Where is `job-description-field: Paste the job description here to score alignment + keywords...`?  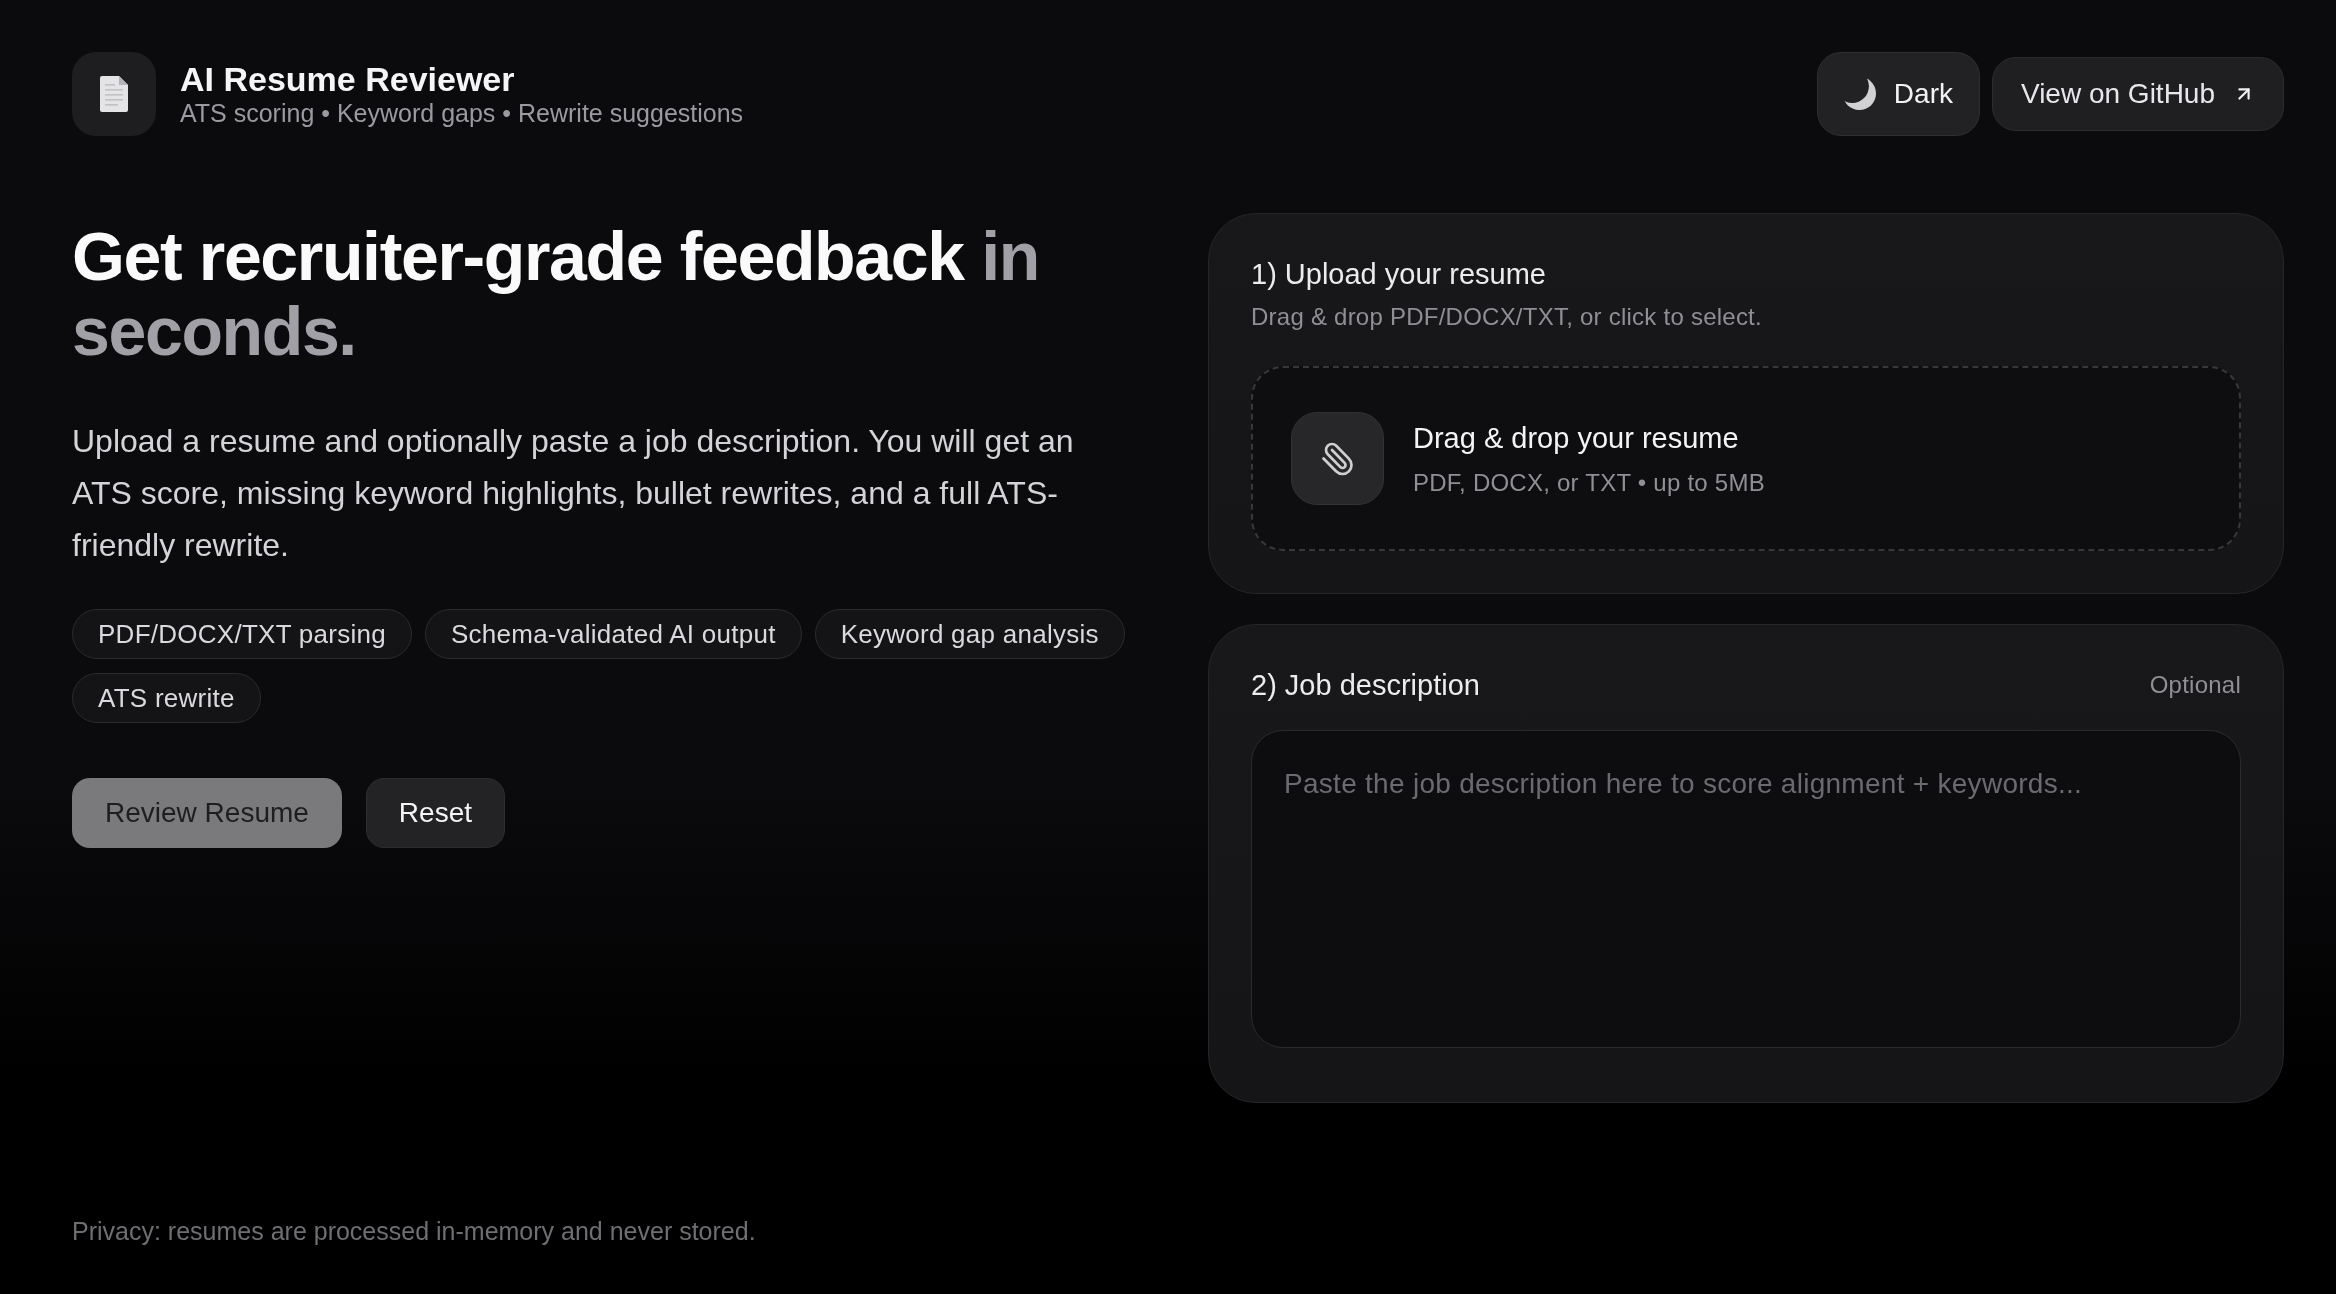
job-description-field: Paste the job description here to score alignment + keywords... is located at coordinates (1746, 889).